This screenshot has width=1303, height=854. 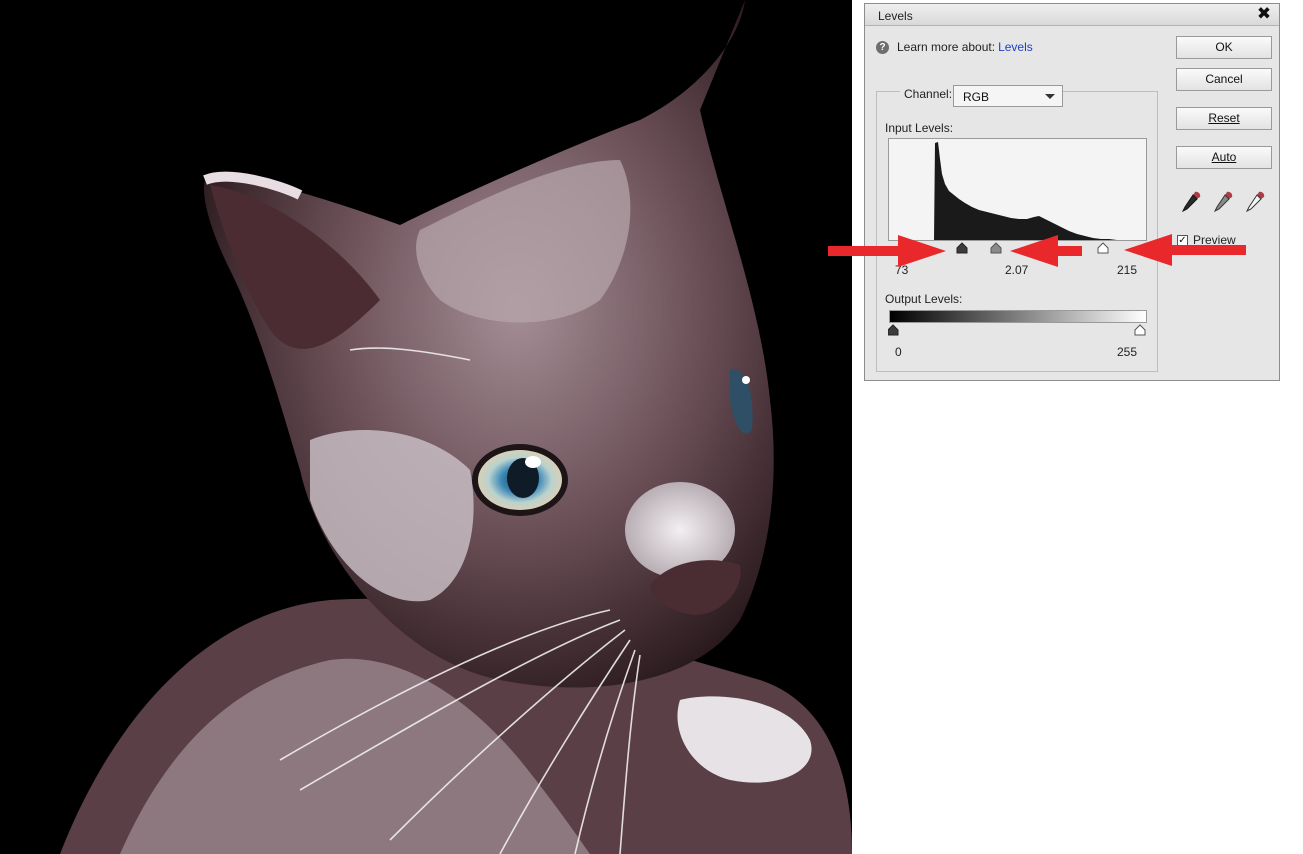 I want to click on ok-button: OK, so click(x=1224, y=47).